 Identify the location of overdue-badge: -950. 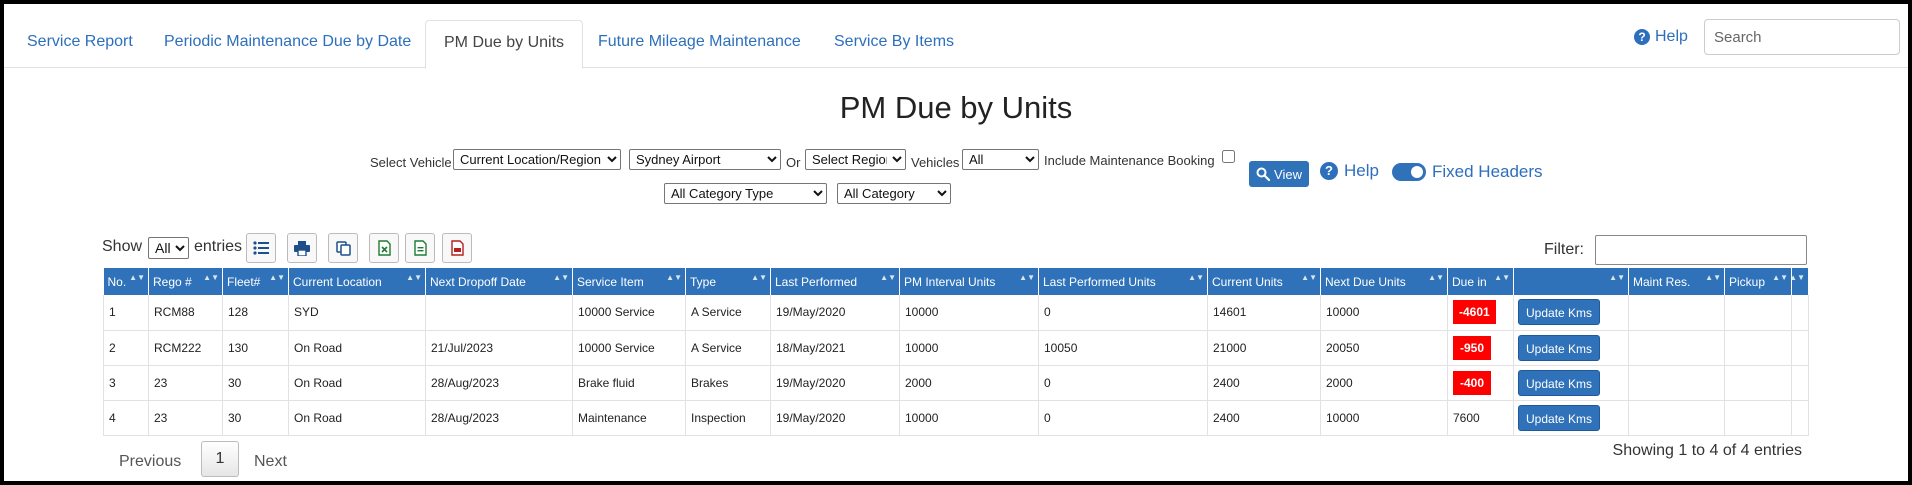
(1472, 347).